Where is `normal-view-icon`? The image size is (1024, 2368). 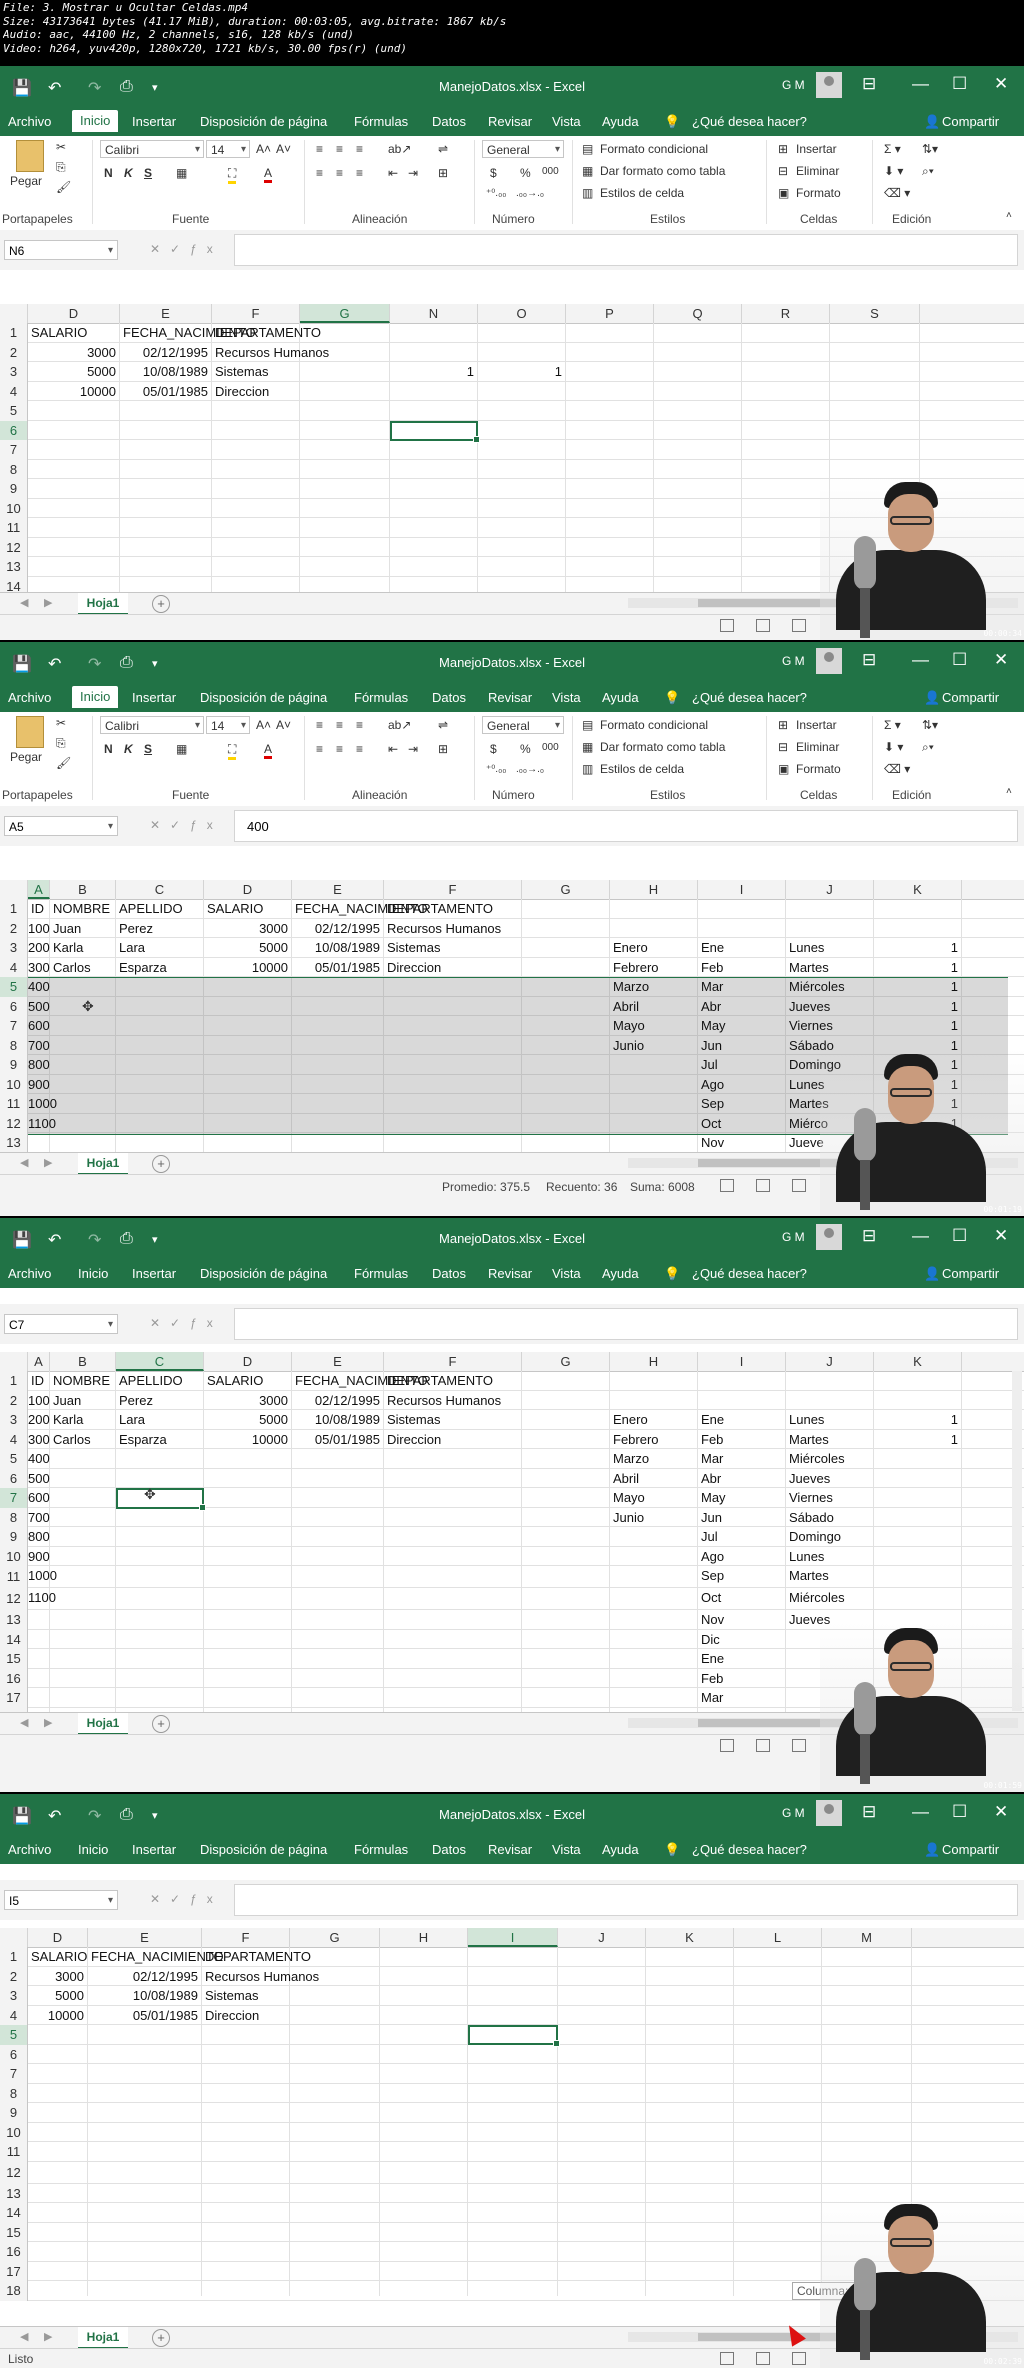
normal-view-icon is located at coordinates (727, 1185).